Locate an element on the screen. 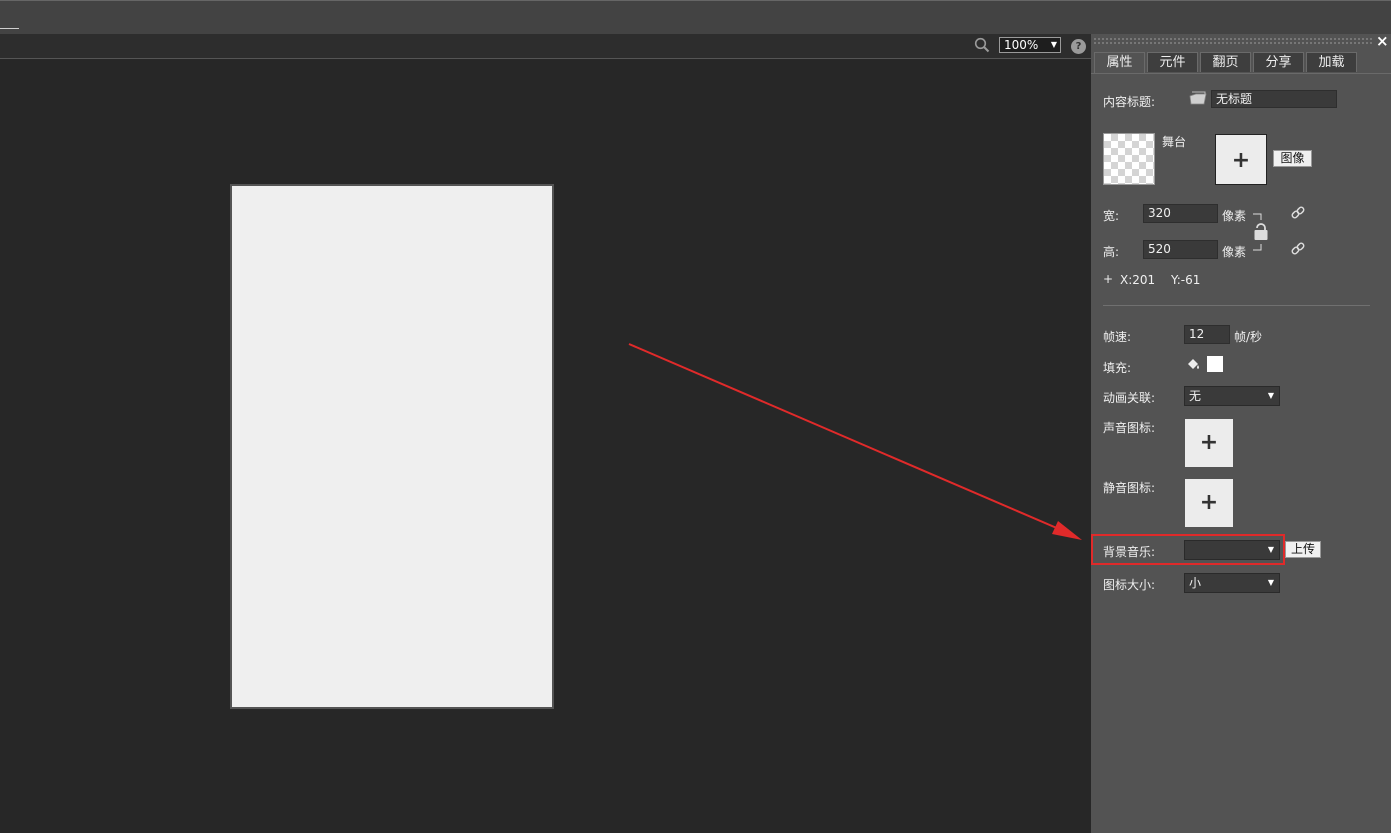  aspect-lock-icon is located at coordinates (1262, 232).